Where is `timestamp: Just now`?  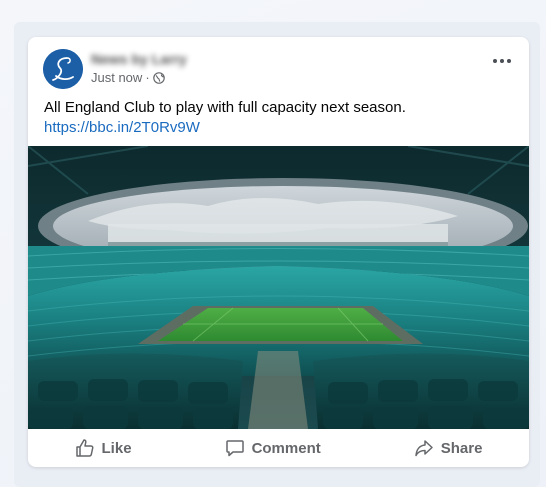
timestamp: Just now is located at coordinates (116, 77).